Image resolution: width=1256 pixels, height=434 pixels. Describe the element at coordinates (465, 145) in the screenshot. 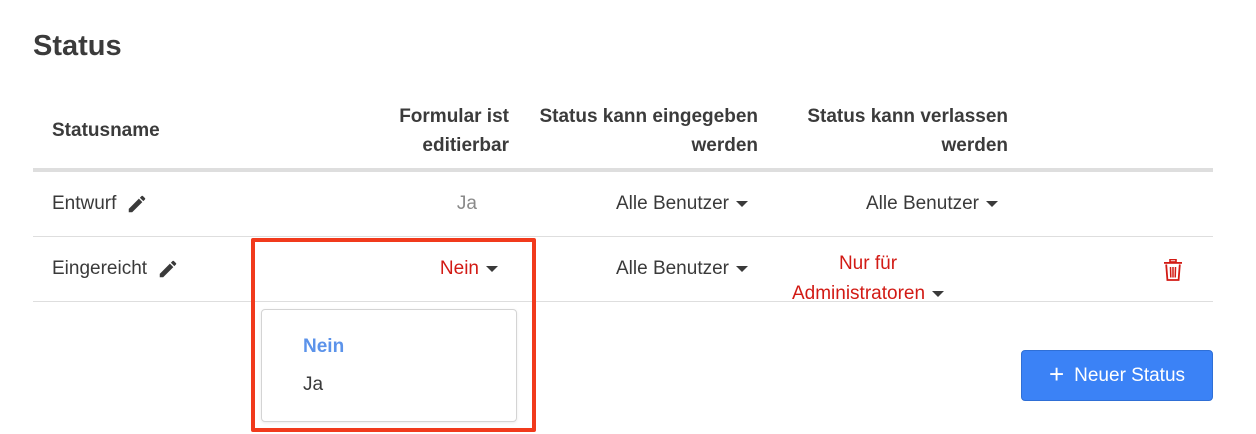

I see `column-header-line: editierbar` at that location.